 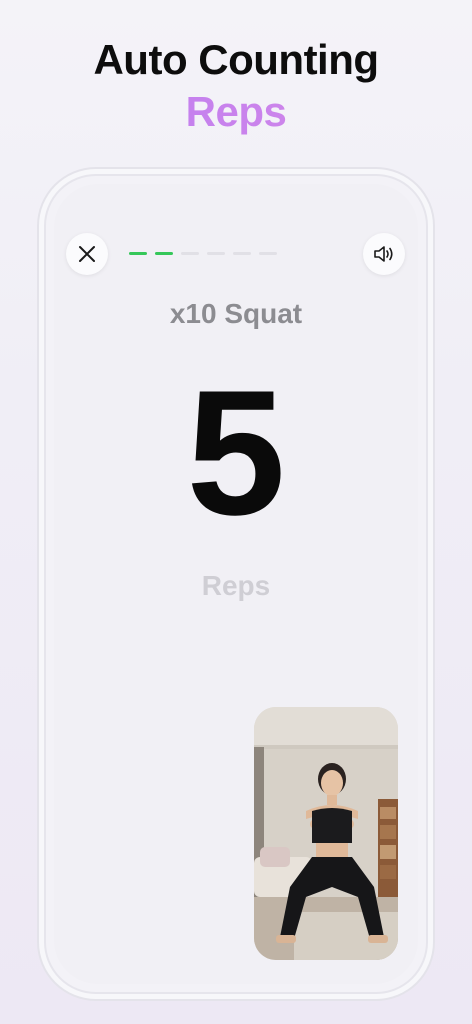 What do you see at coordinates (236, 112) in the screenshot?
I see `headline-accent: Reps` at bounding box center [236, 112].